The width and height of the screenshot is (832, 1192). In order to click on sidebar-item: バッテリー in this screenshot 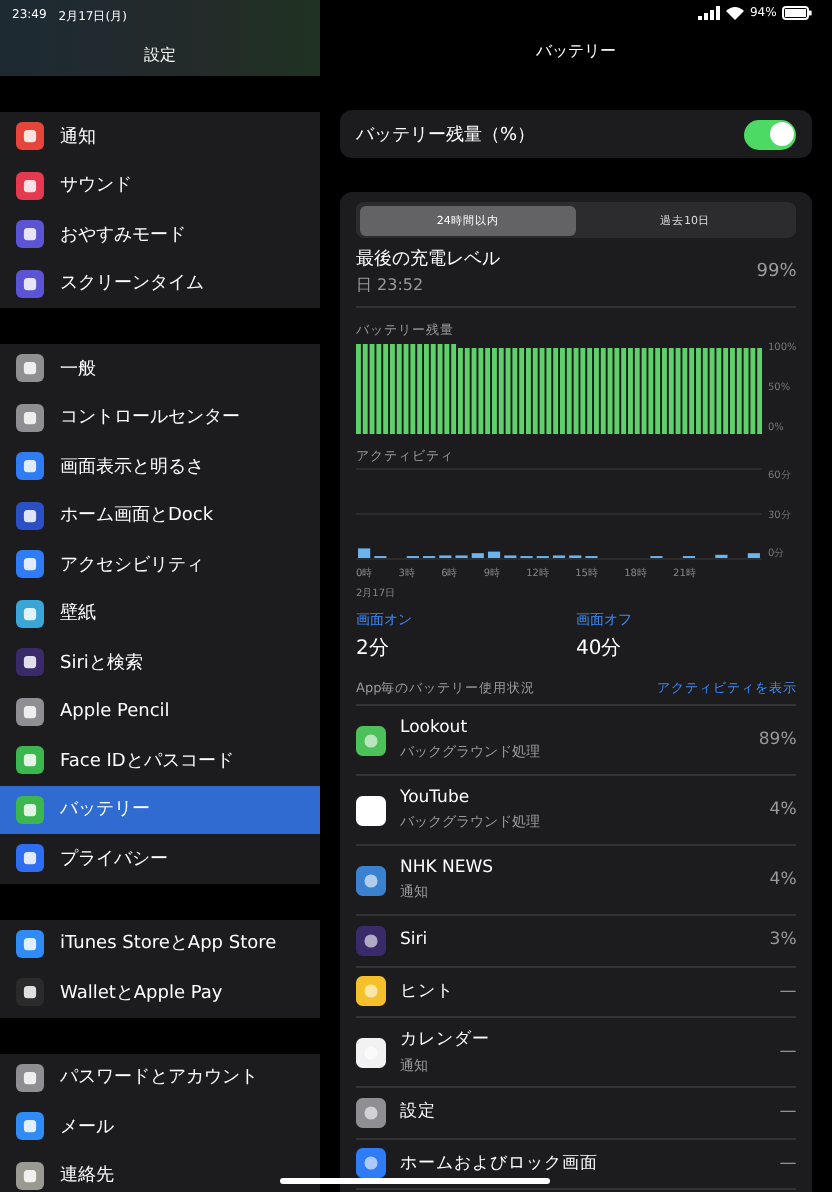, I will do `click(160, 809)`.